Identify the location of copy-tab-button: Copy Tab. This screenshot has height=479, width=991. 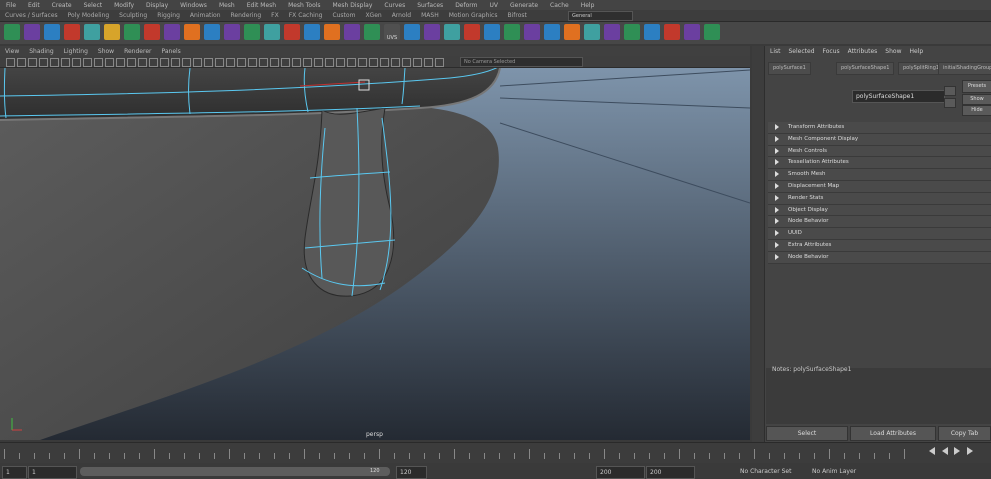
(964, 433).